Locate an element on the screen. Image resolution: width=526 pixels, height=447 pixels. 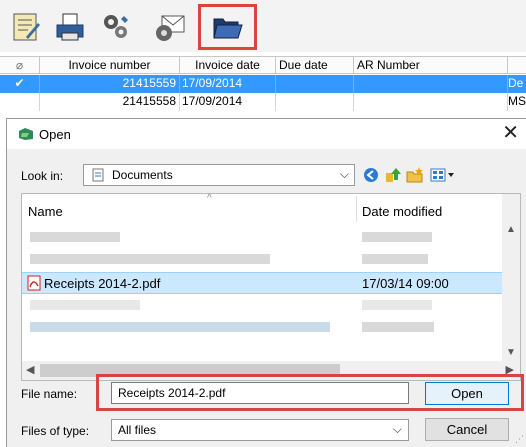
attachment-column: ⌀ is located at coordinates (20, 65).